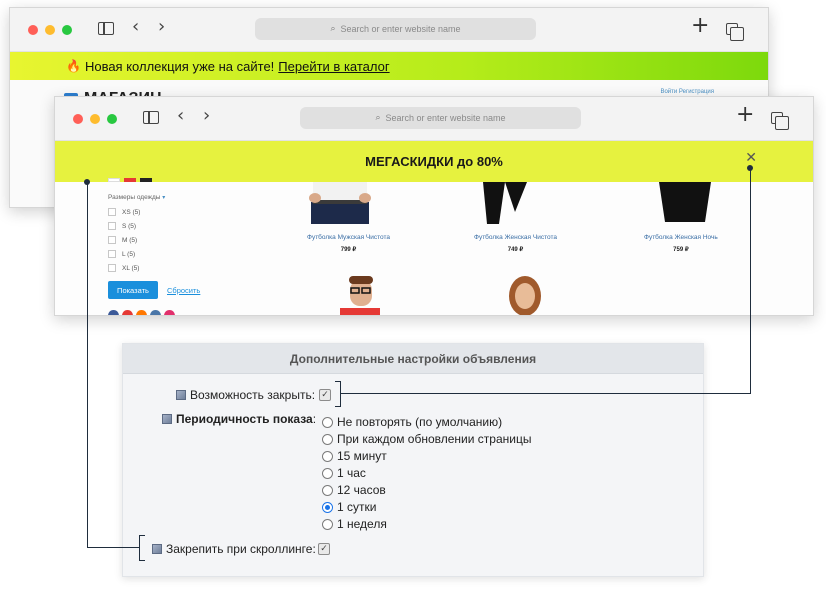  What do you see at coordinates (325, 395) in the screenshot?
I see `closable-checkbox: ✓` at bounding box center [325, 395].